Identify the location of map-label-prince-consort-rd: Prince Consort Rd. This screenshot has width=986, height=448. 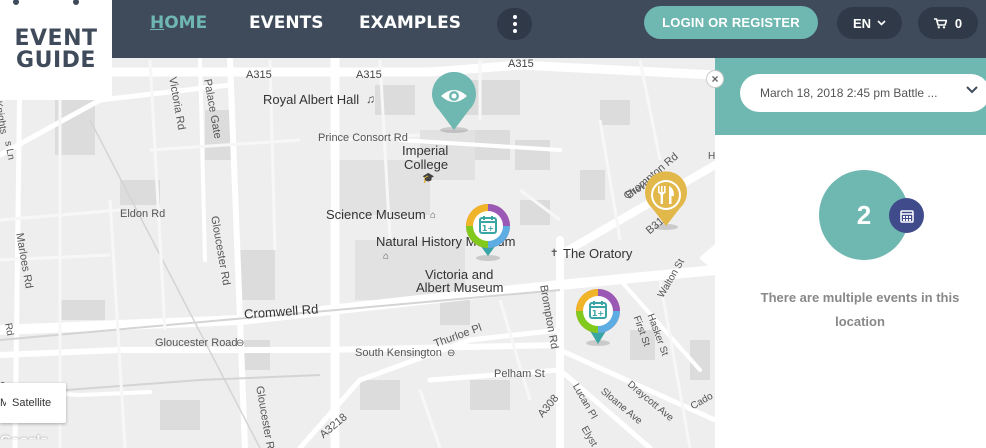
(363, 138).